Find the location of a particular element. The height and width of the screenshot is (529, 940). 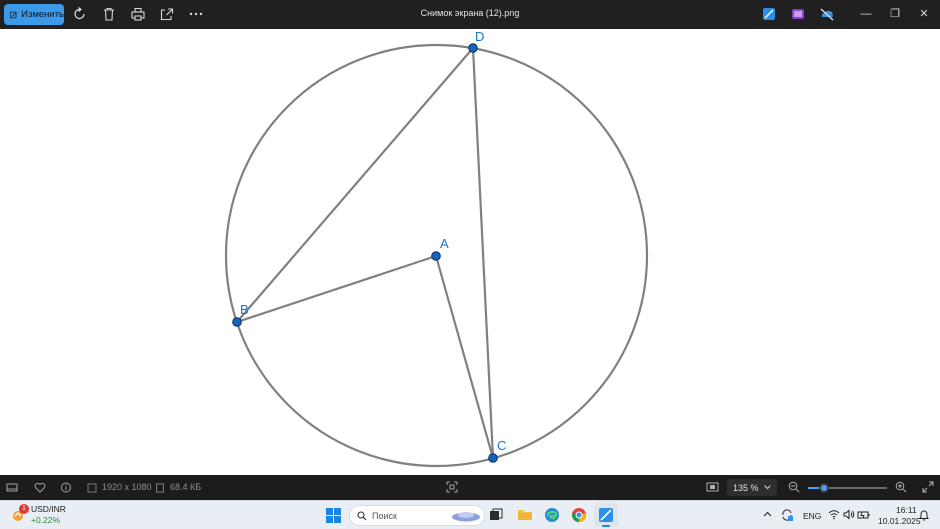

file-size-icon is located at coordinates (160, 488).